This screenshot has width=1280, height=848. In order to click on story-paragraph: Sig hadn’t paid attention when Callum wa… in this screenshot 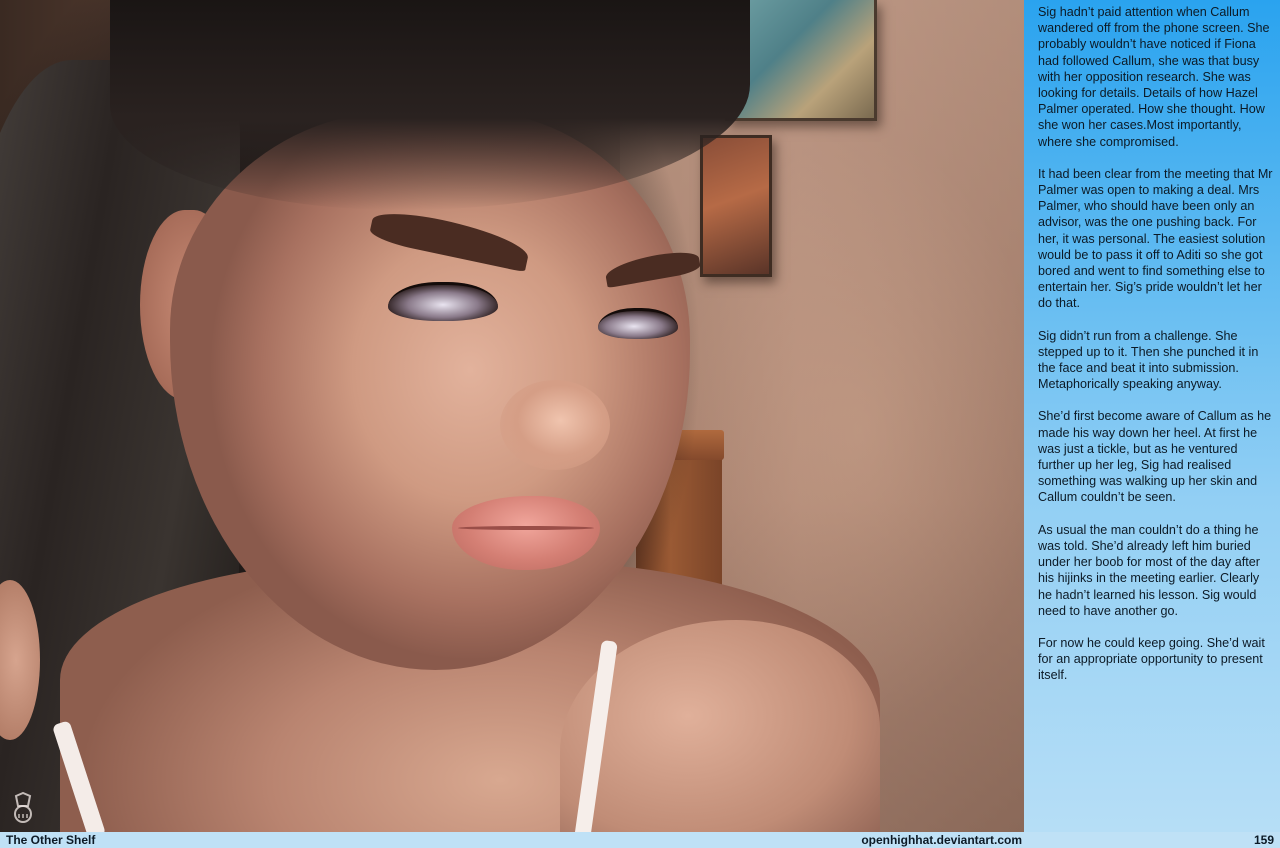, I will do `click(1154, 77)`.